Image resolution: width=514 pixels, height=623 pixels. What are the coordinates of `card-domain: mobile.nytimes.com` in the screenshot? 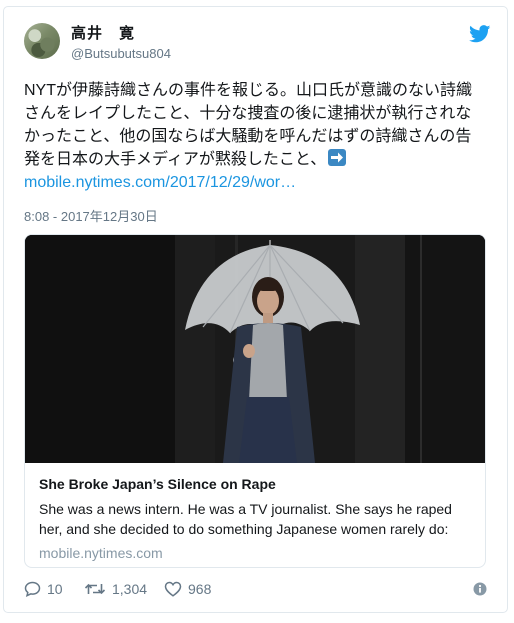 It's located at (101, 553).